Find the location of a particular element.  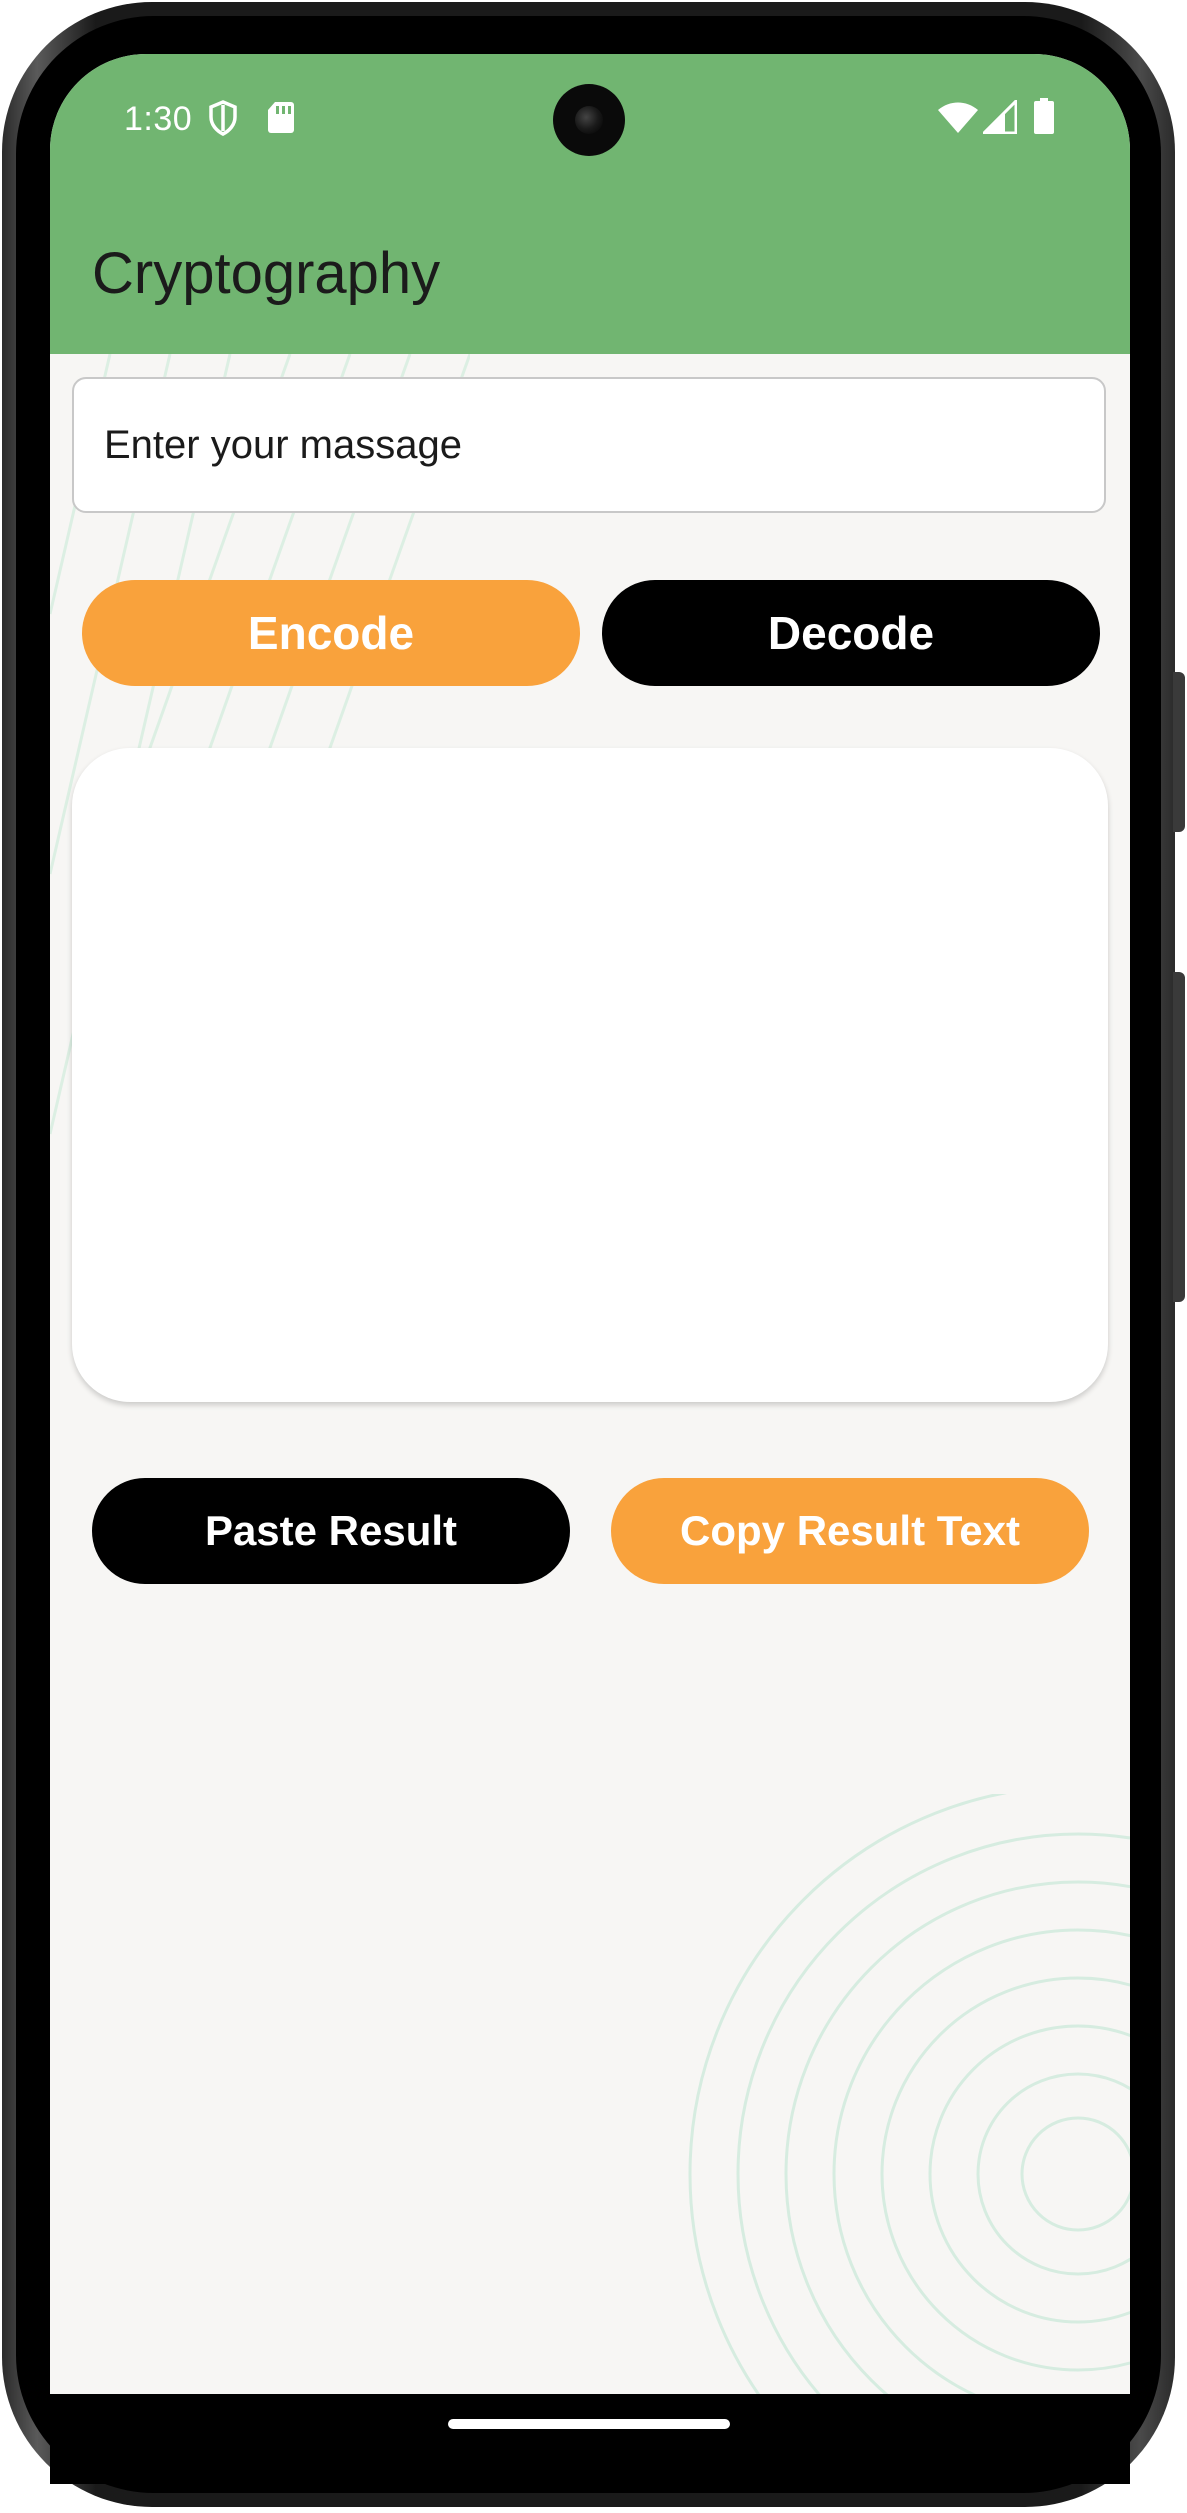

copy-result-button: Copy Result Text is located at coordinates (850, 1531).